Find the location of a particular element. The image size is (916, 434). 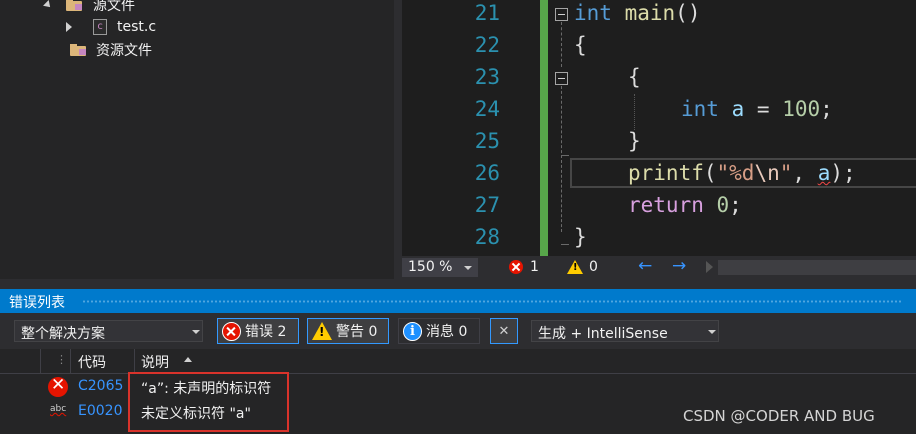

error-code-link: E0020 is located at coordinates (100, 411).